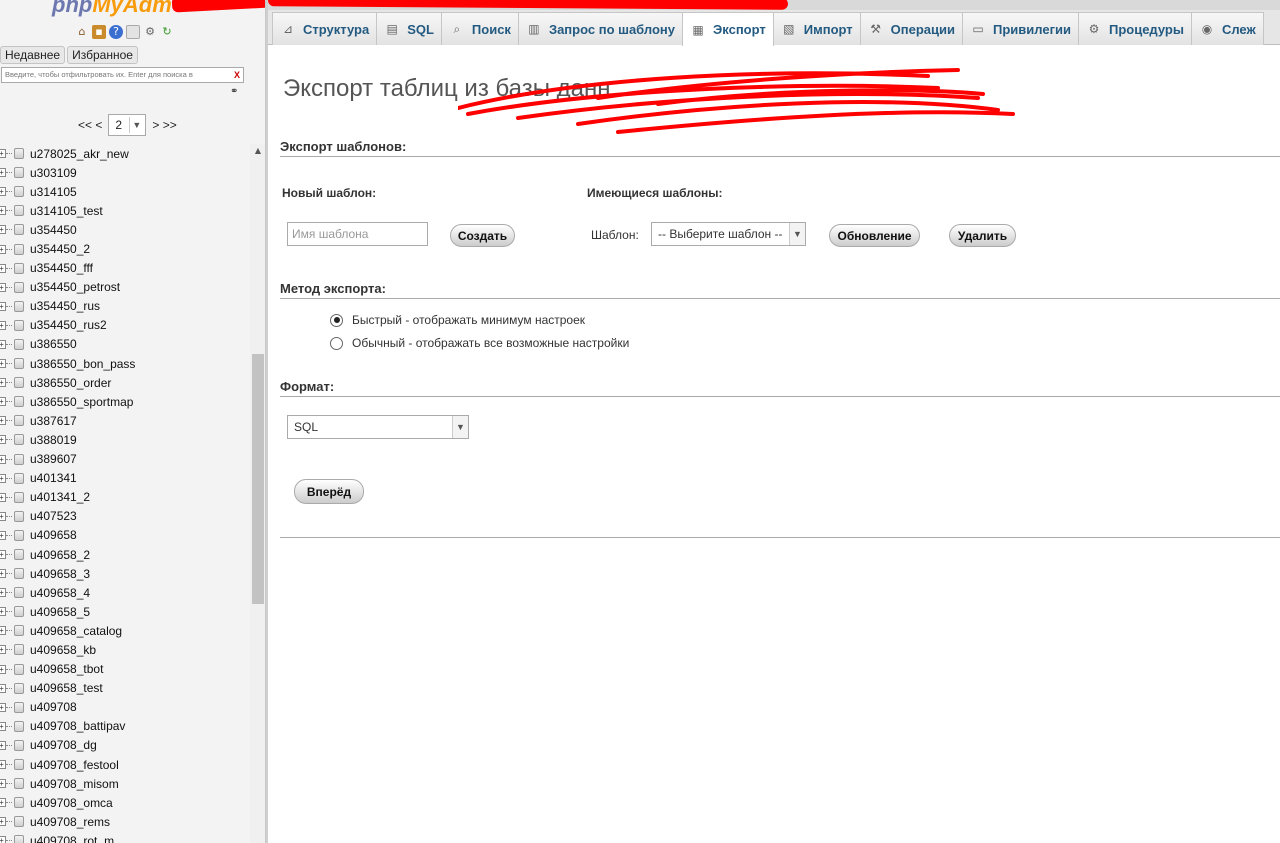 This screenshot has height=843, width=1280. I want to click on db-name: u407523, so click(53, 516).